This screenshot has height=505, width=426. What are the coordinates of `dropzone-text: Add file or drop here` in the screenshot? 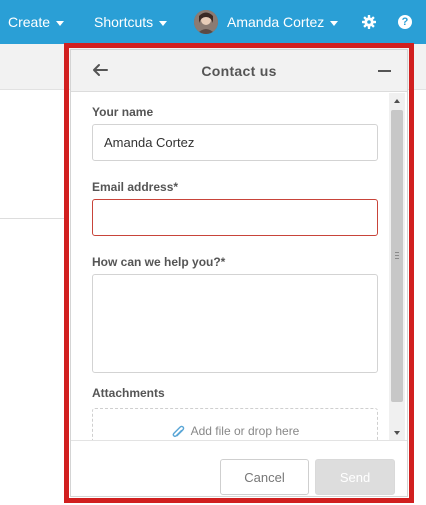 It's located at (245, 431).